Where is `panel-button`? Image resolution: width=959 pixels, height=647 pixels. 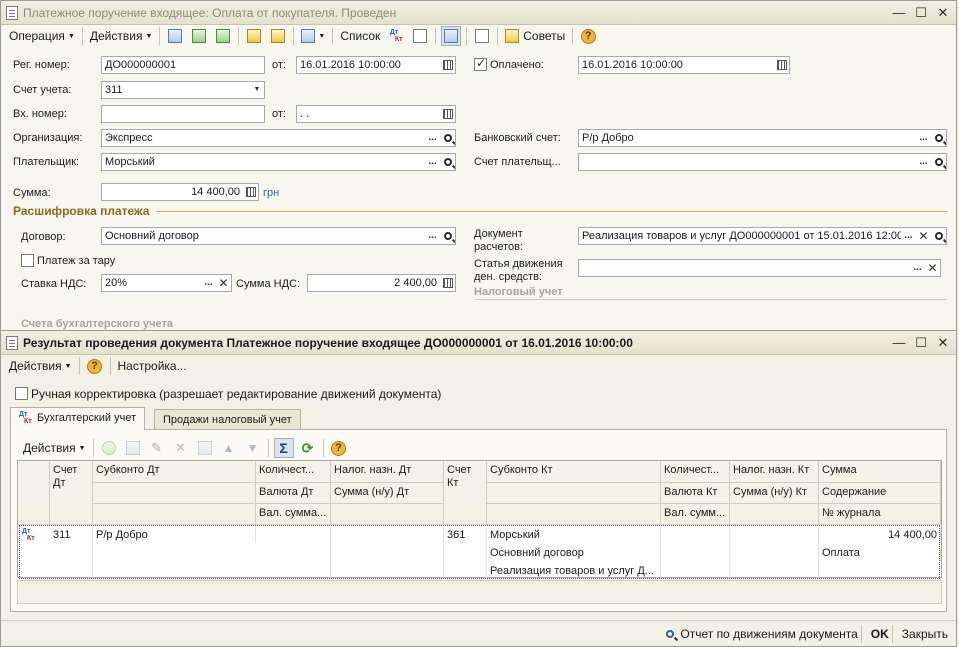
panel-button is located at coordinates (482, 36).